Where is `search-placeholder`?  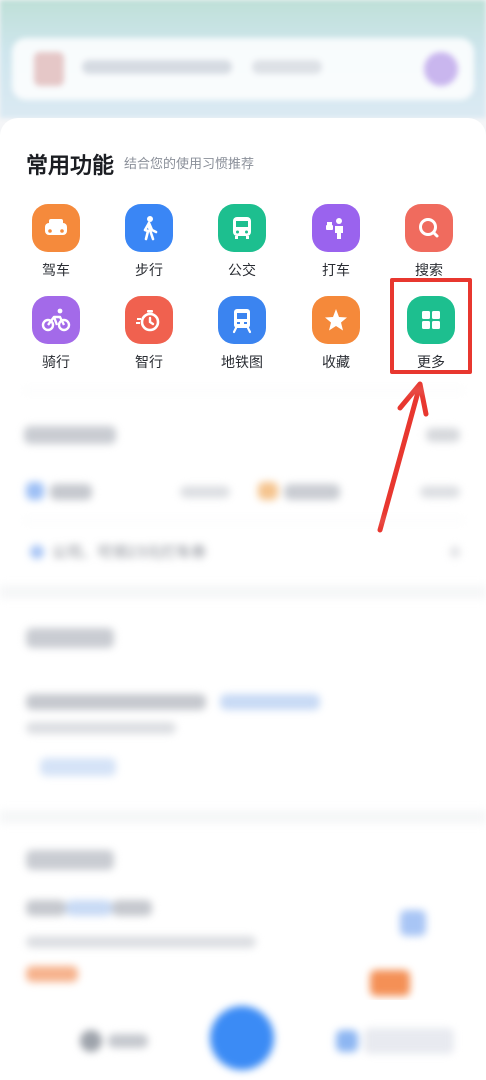
search-placeholder is located at coordinates (157, 67).